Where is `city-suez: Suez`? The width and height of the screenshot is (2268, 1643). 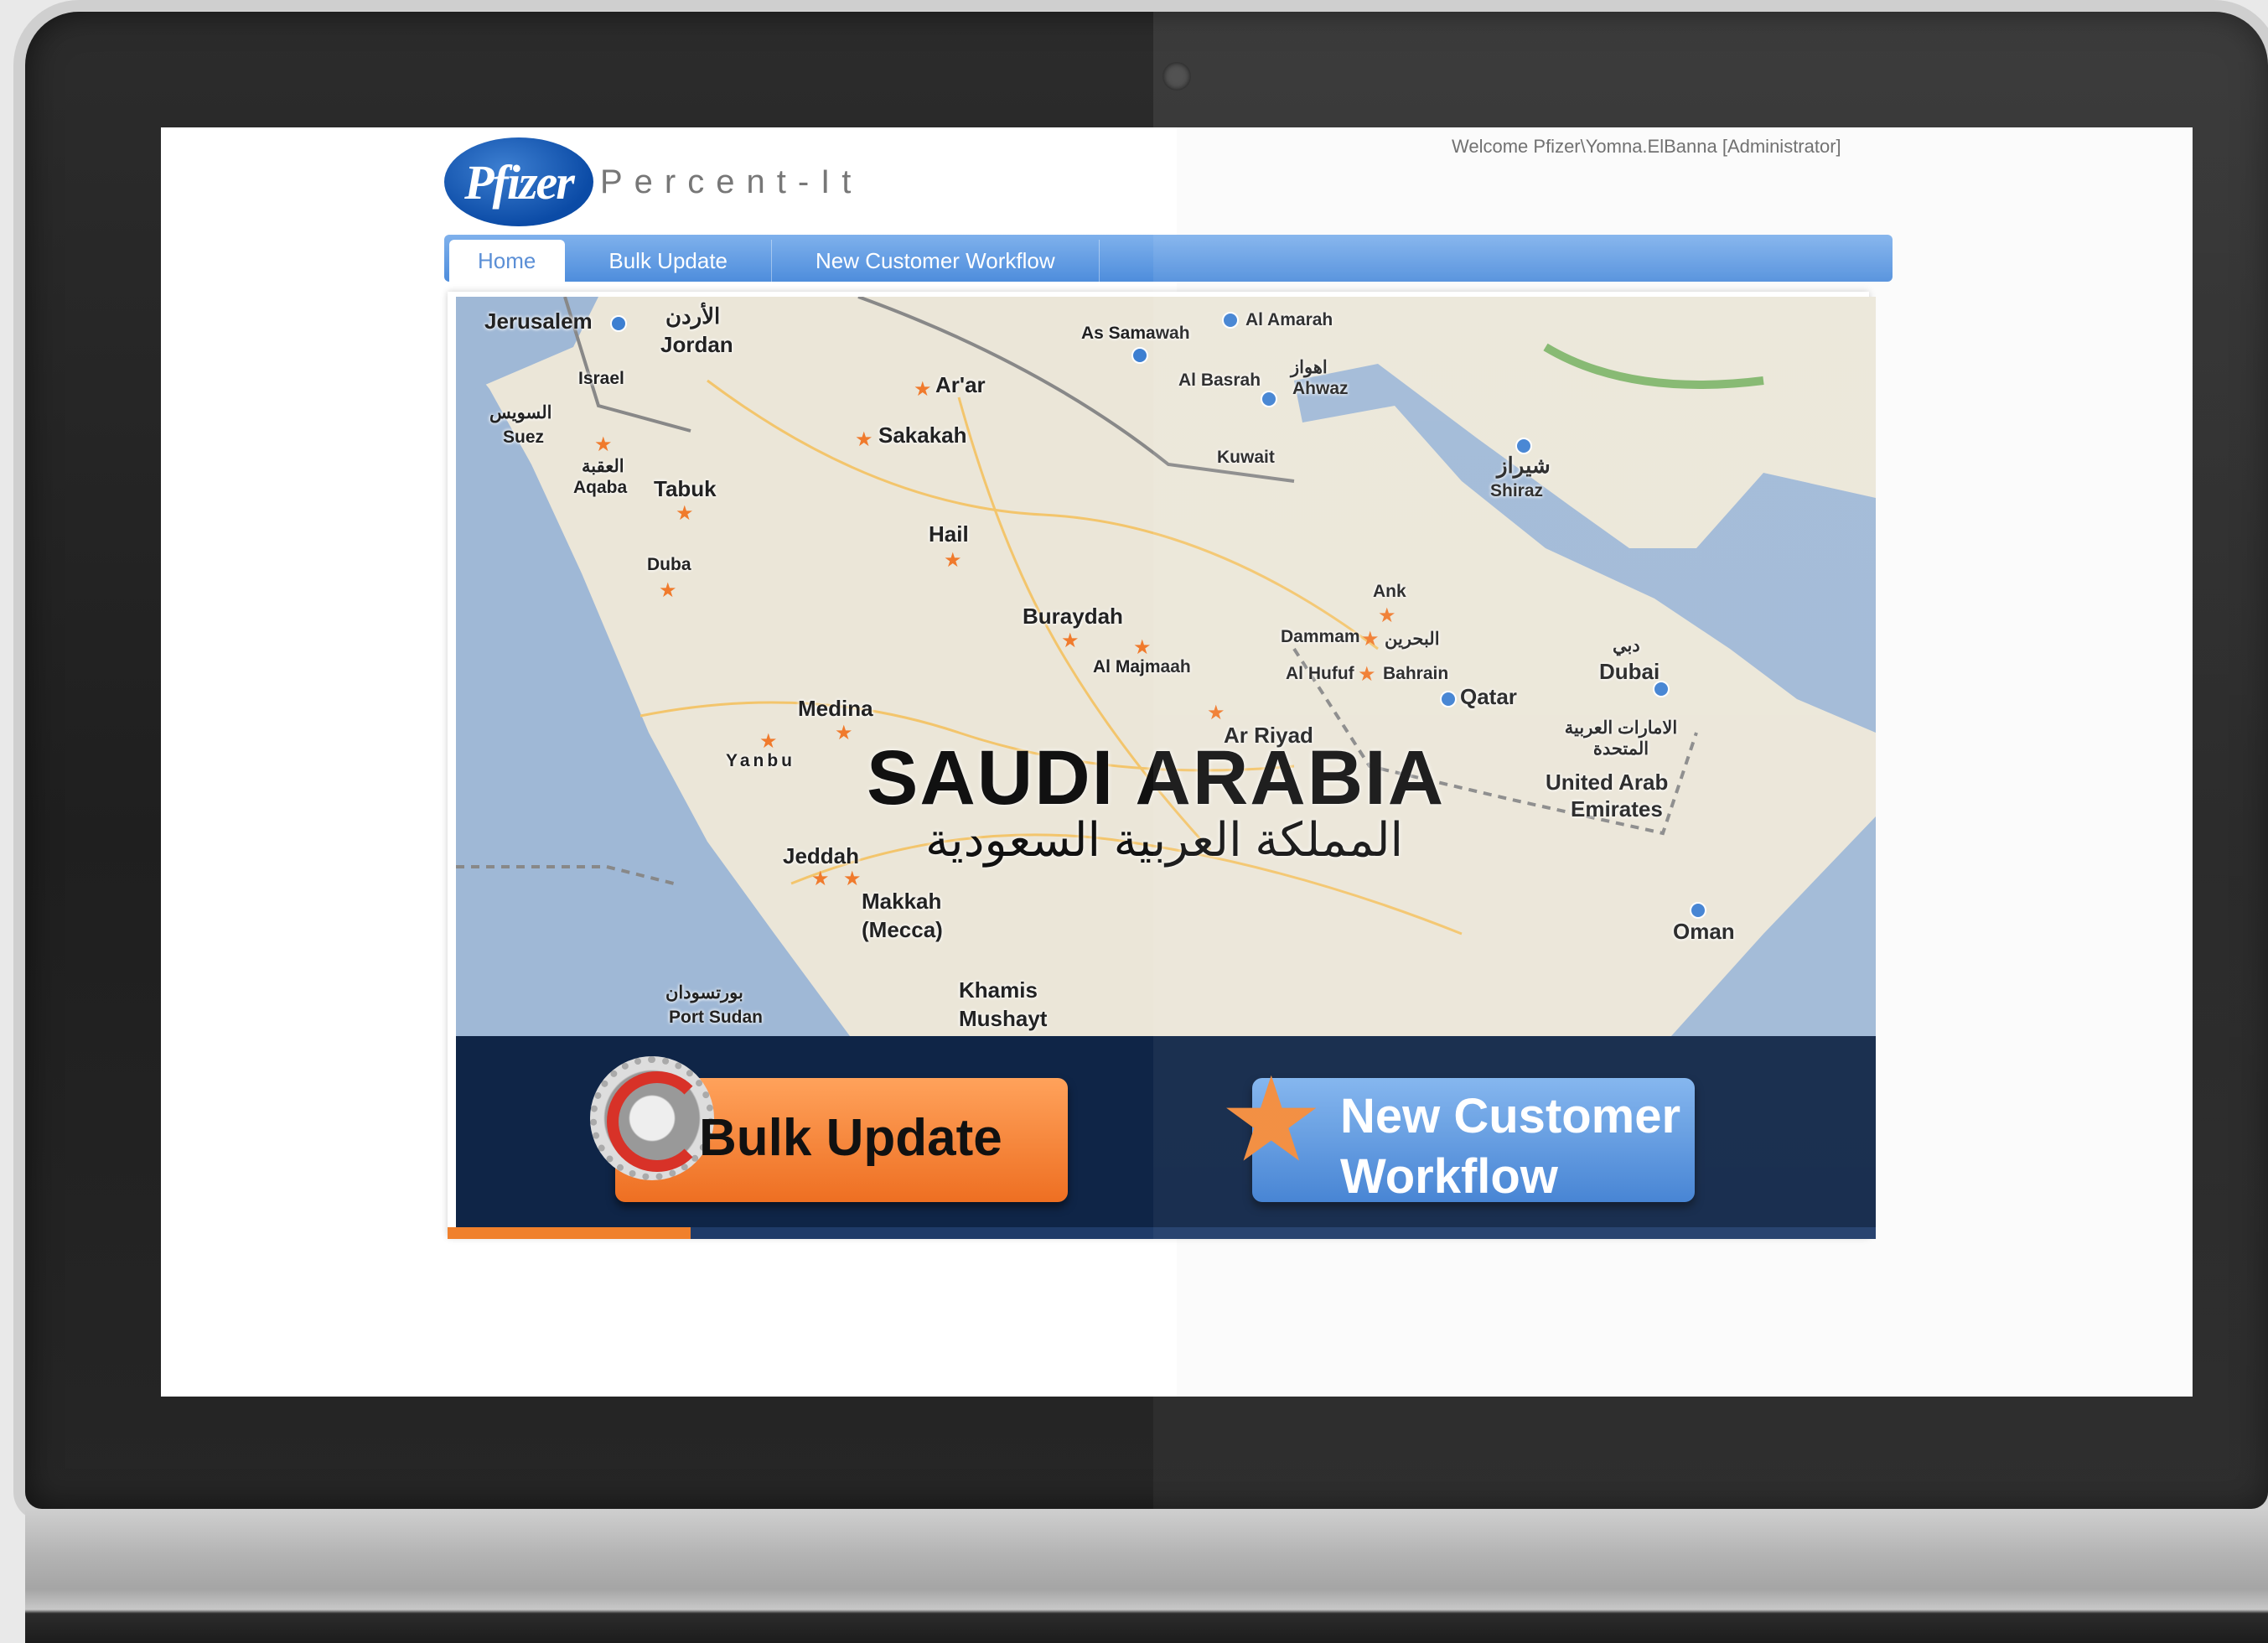
city-suez: Suez is located at coordinates (524, 437).